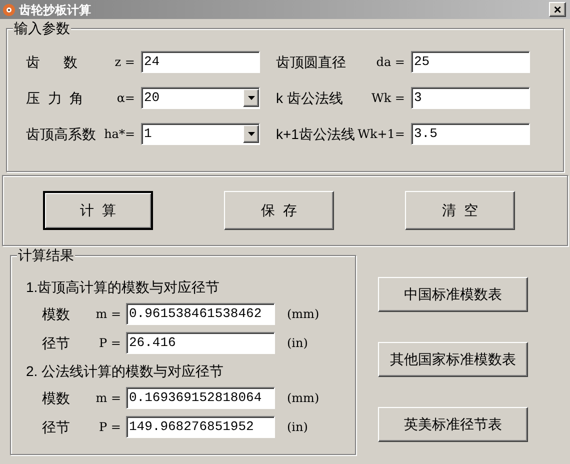 This screenshot has width=570, height=464. What do you see at coordinates (389, 98) in the screenshot?
I see `symbol-label: Wk =` at bounding box center [389, 98].